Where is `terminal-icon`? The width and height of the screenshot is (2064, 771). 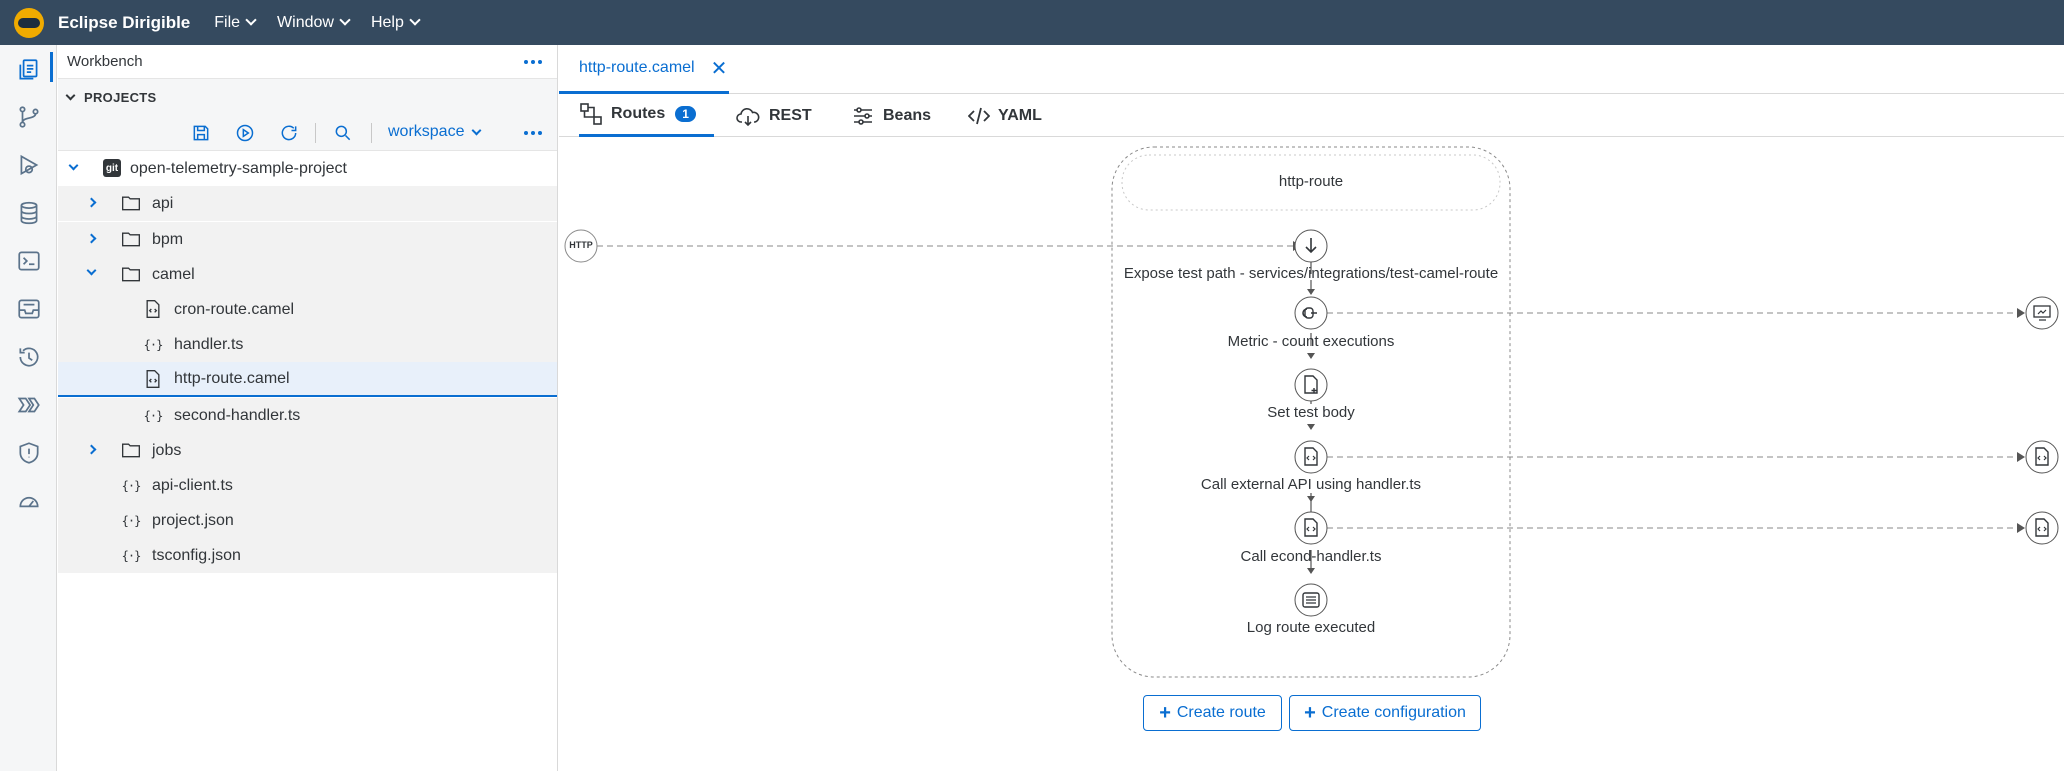 terminal-icon is located at coordinates (28, 261).